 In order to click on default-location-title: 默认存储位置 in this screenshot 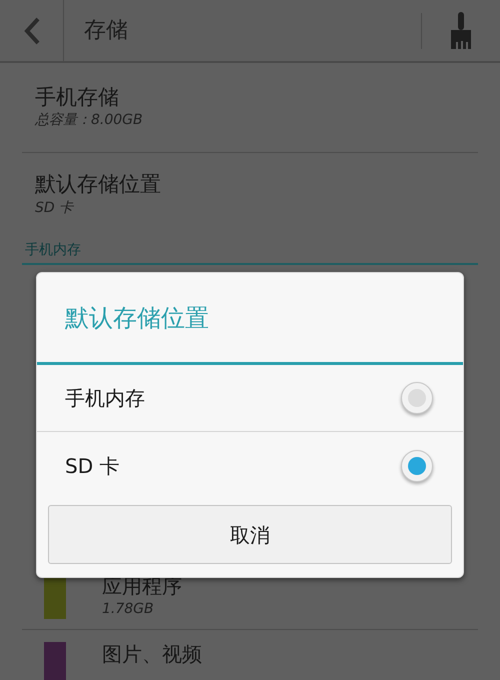, I will do `click(98, 184)`.